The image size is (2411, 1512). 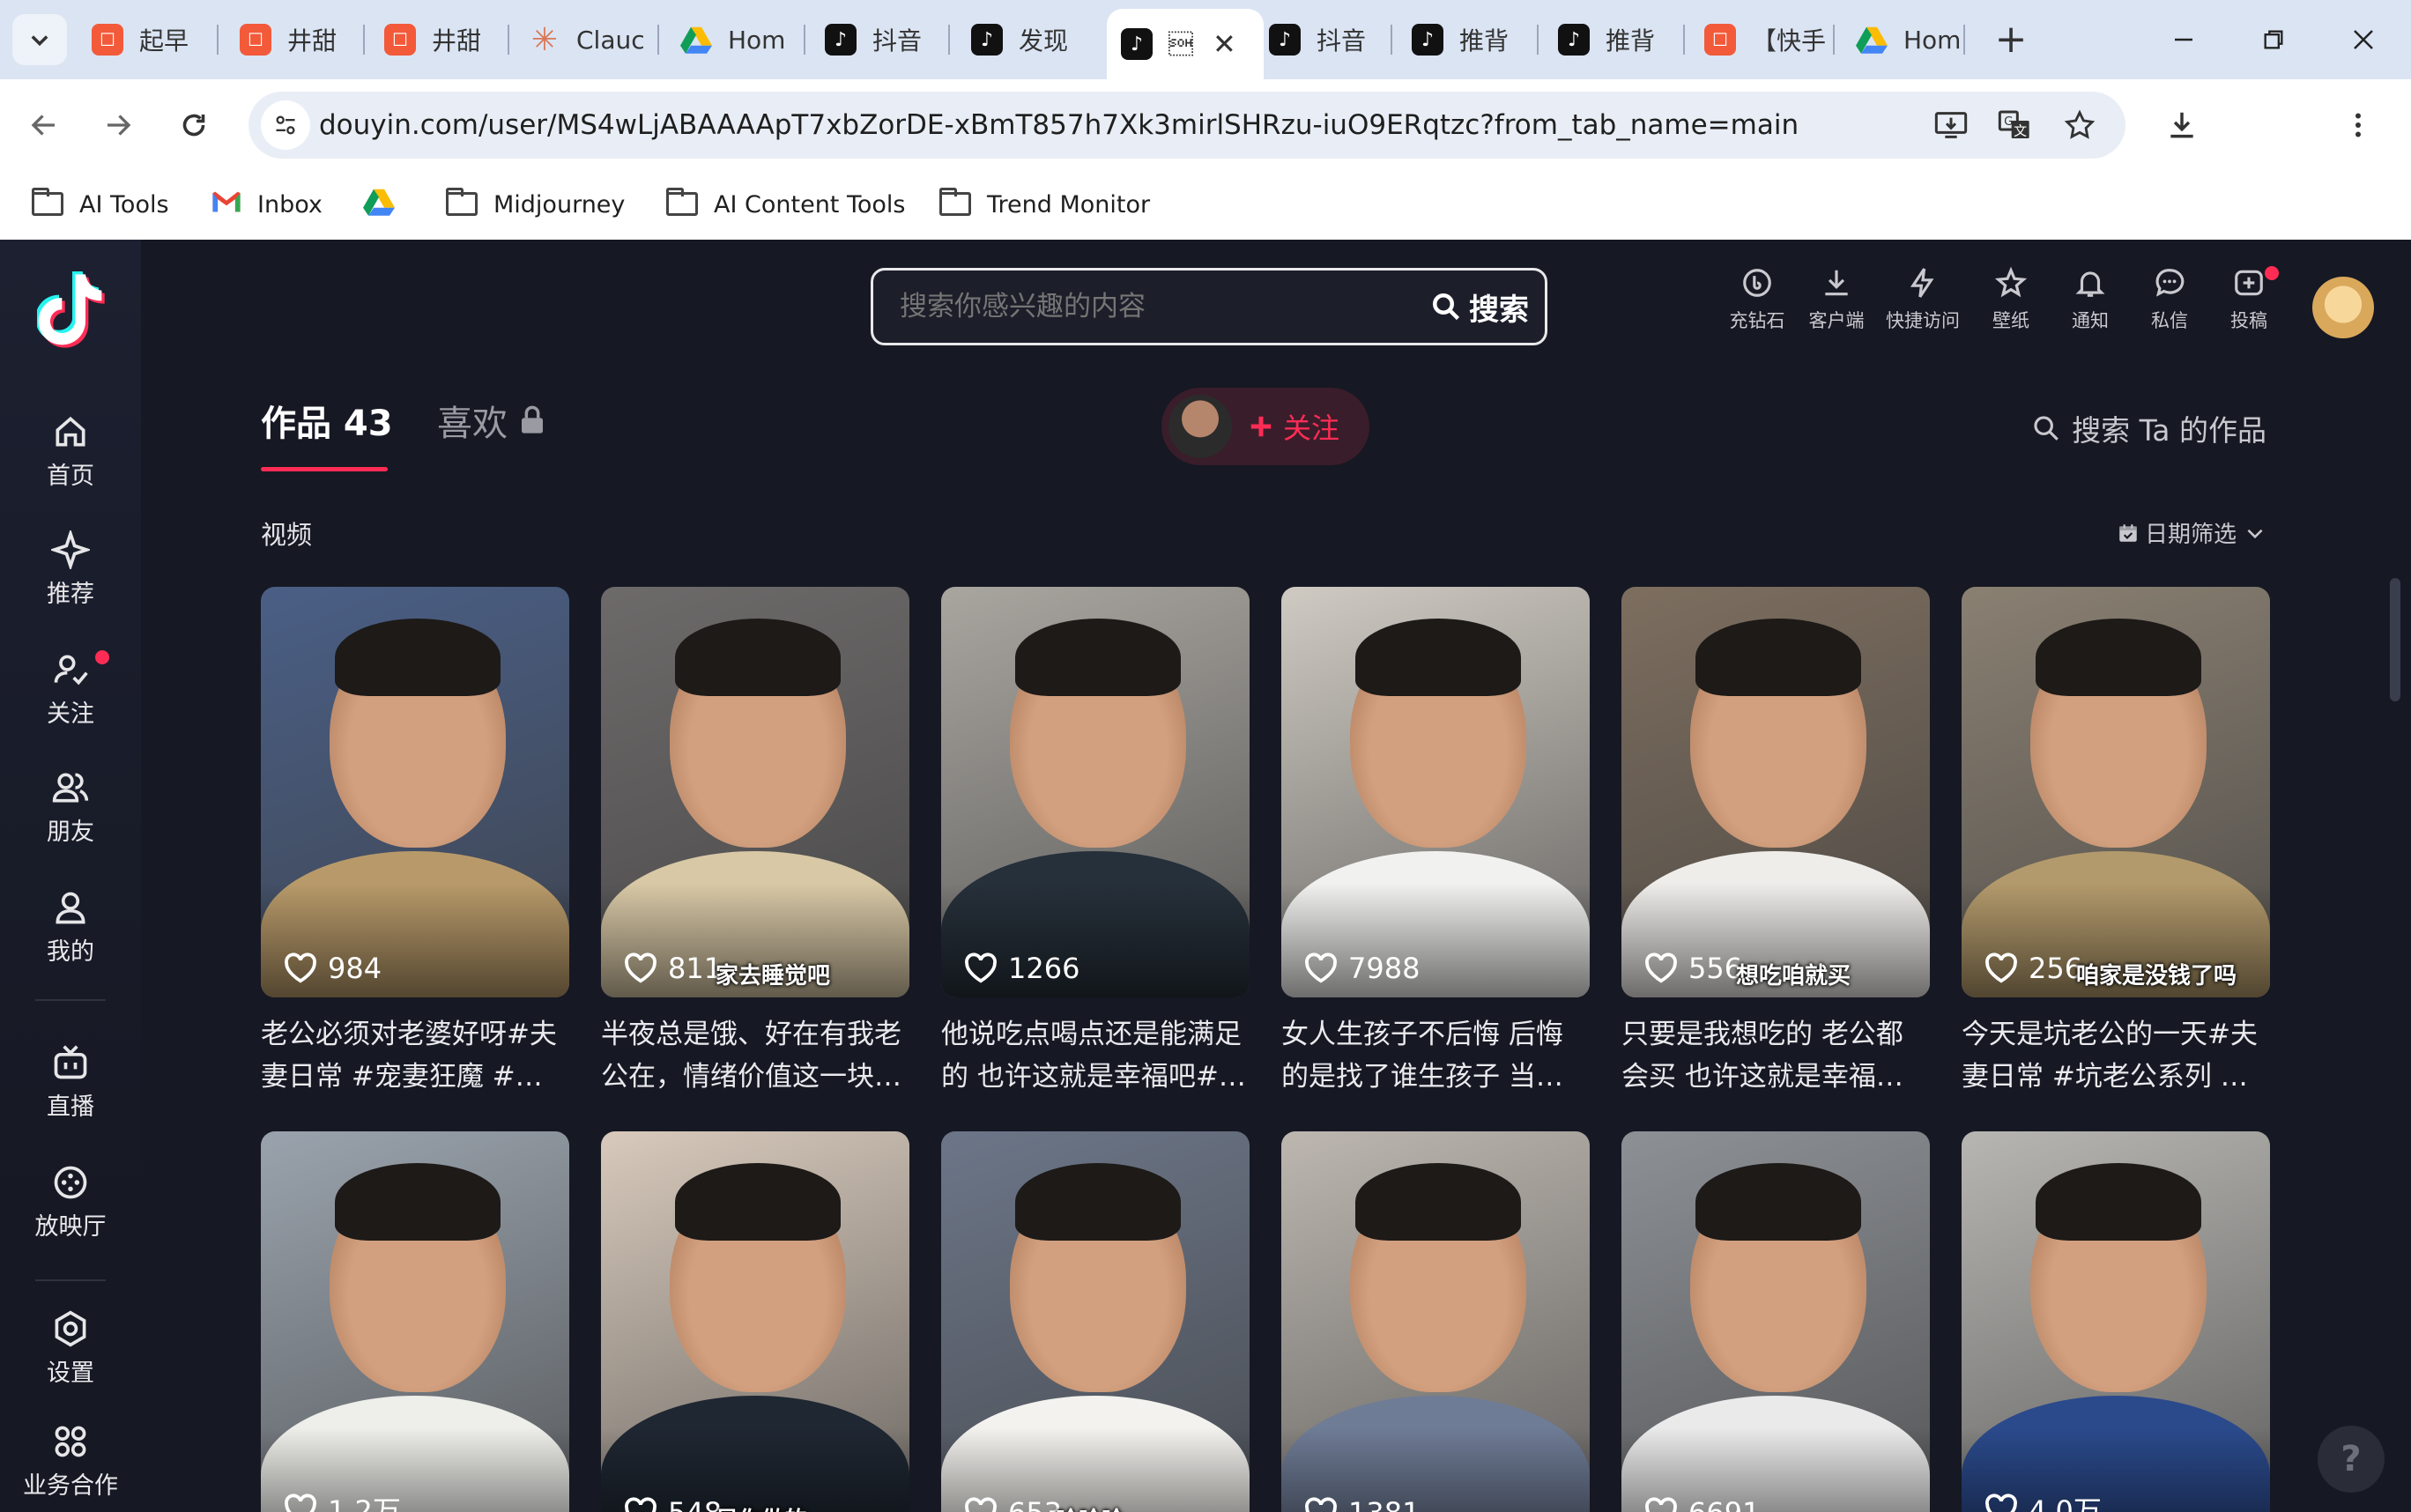 What do you see at coordinates (2080, 125) in the screenshot?
I see `bookmark-star-icon` at bounding box center [2080, 125].